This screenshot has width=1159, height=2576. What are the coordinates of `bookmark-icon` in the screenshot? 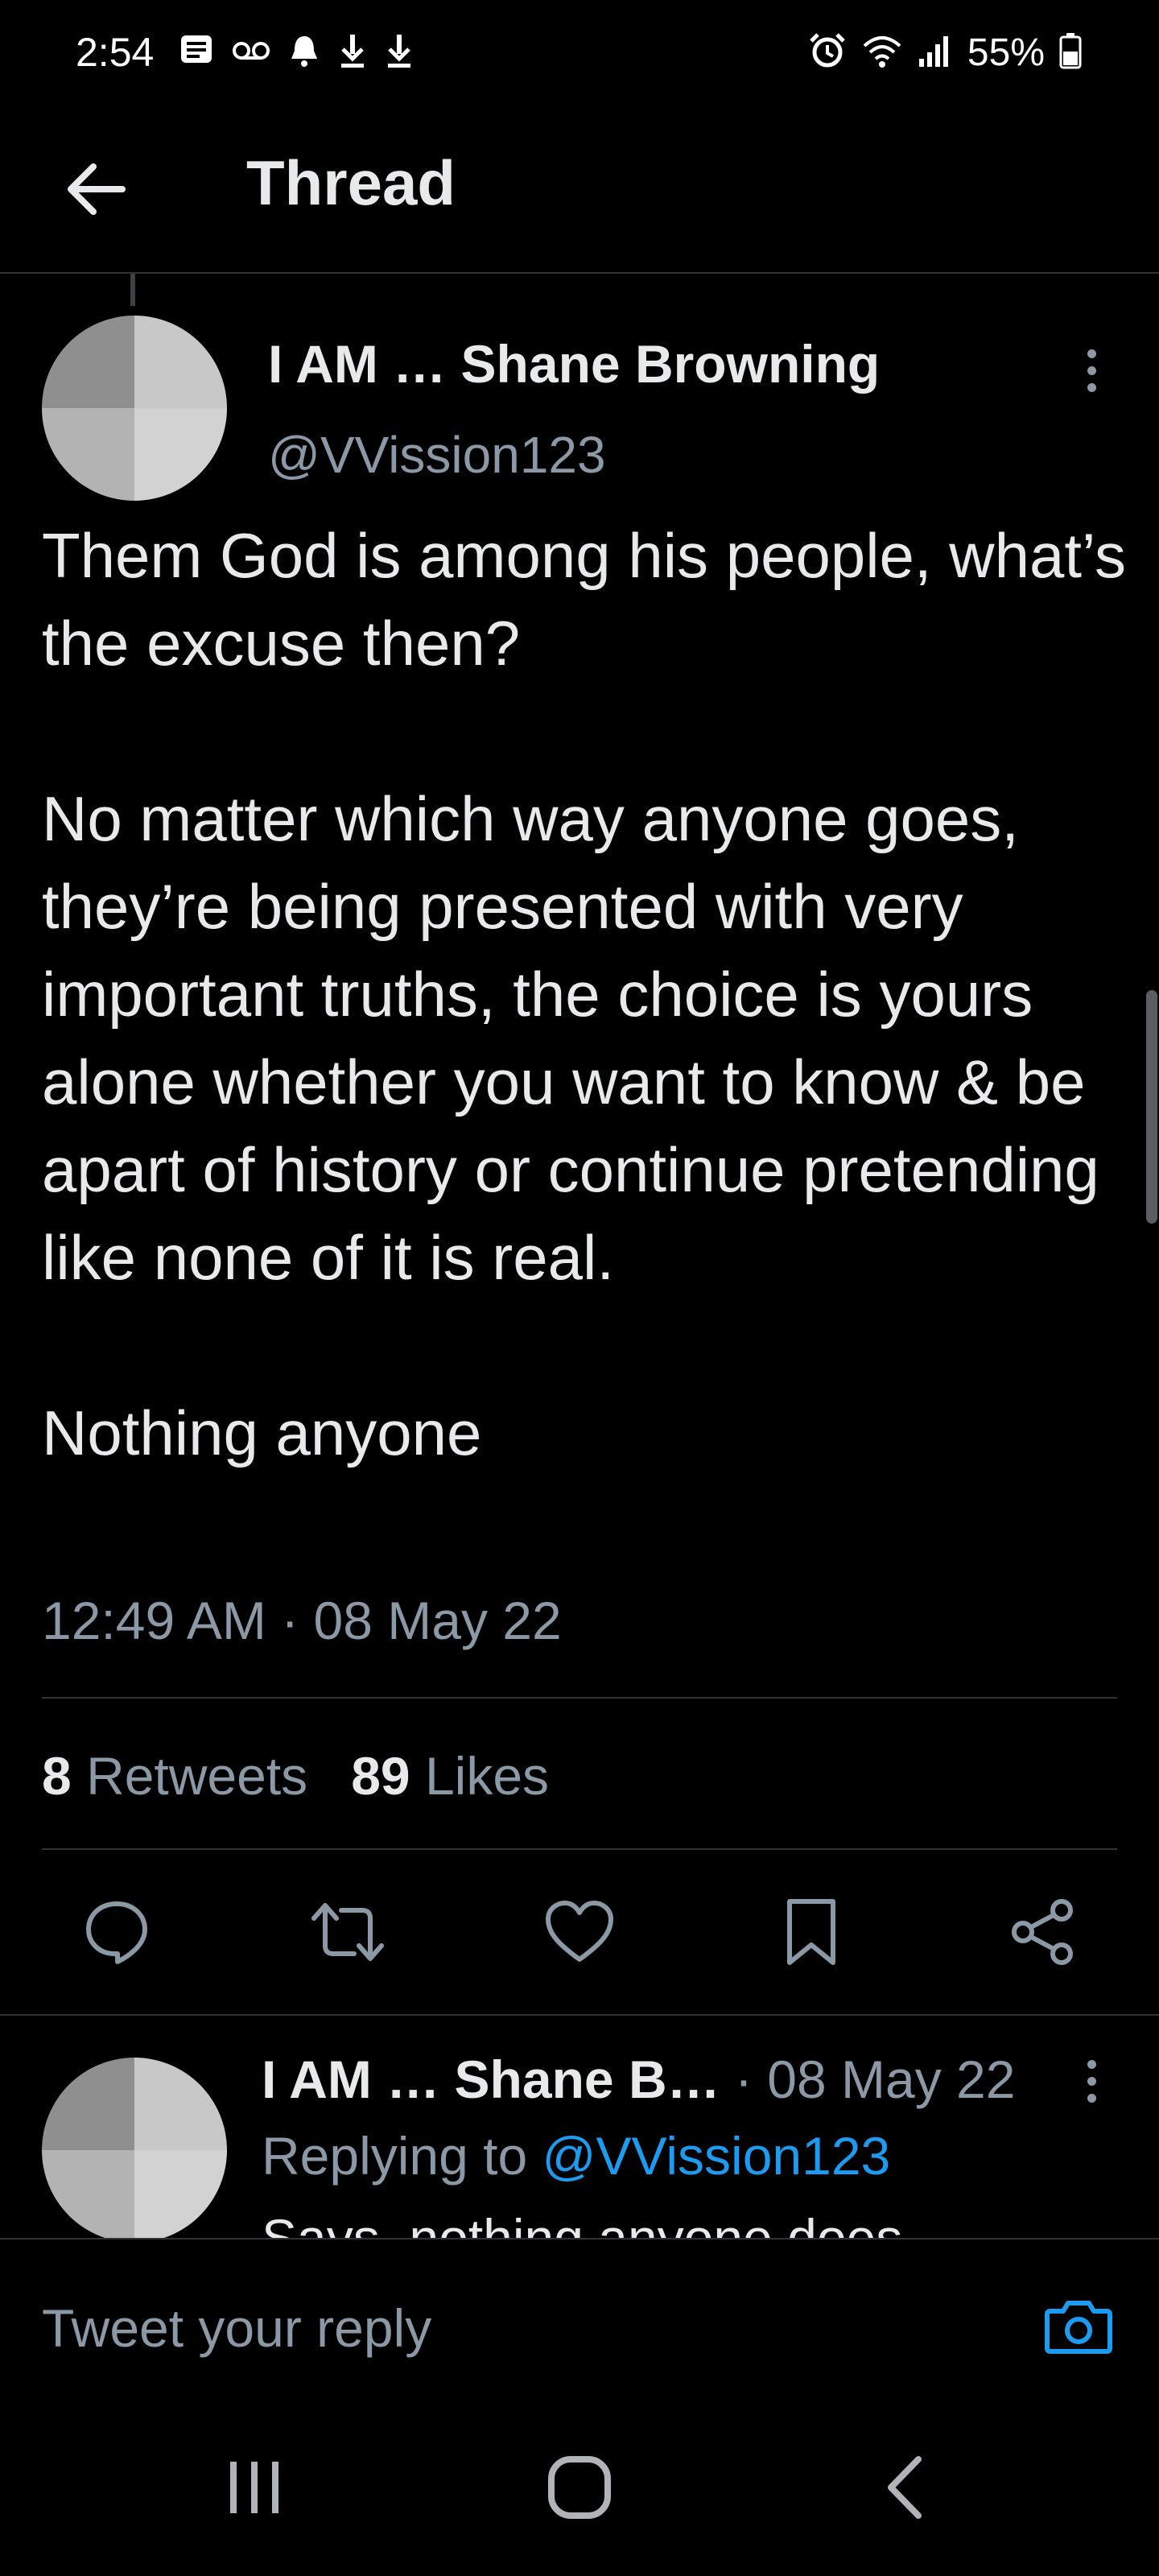 It's located at (811, 1932).